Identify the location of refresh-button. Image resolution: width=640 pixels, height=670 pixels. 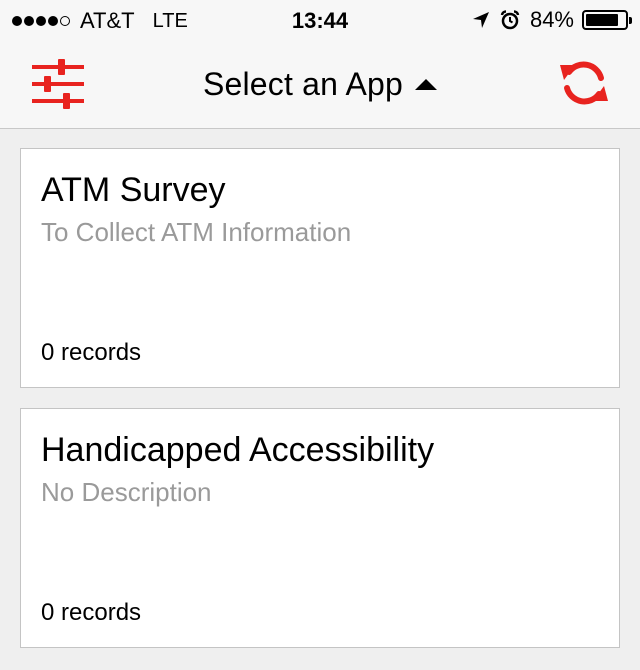
(584, 83).